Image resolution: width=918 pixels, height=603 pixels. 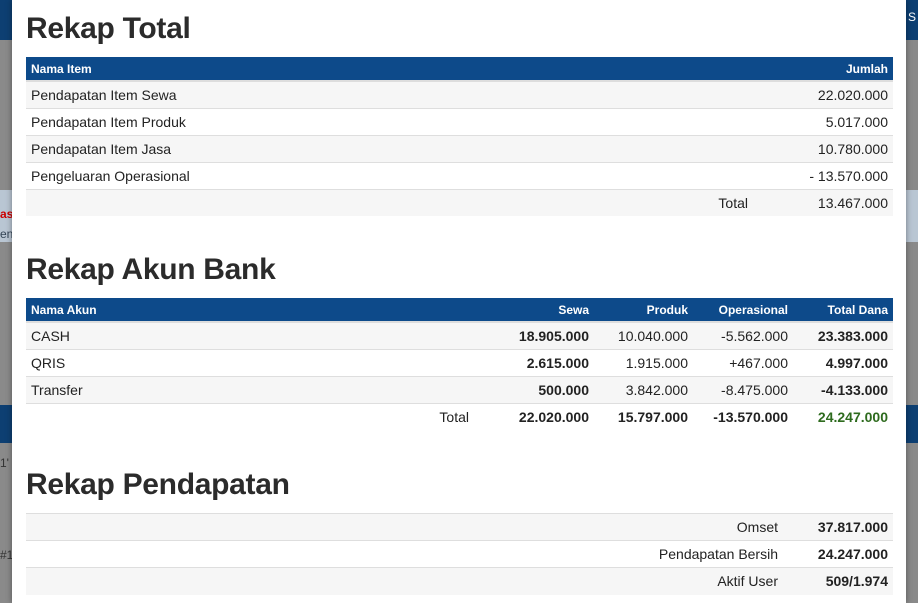 I want to click on operasional-value: -8.475.000, so click(x=743, y=389).